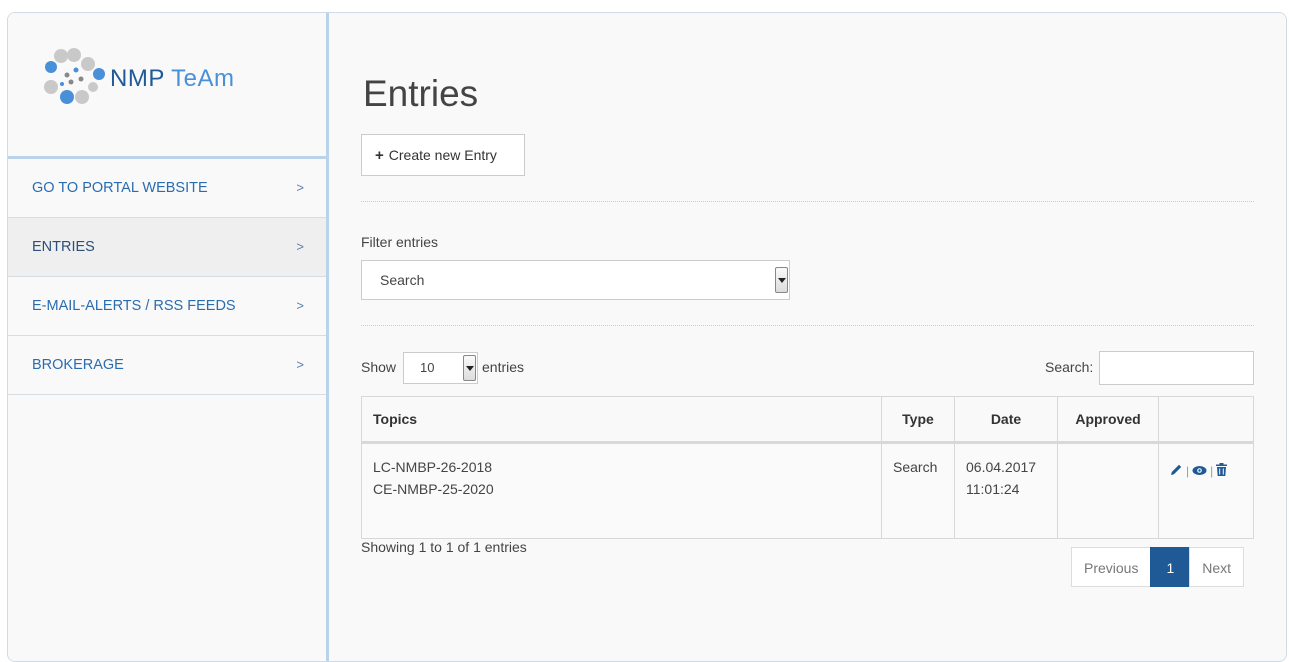  Describe the element at coordinates (993, 489) in the screenshot. I see `time-value: 11:01:24` at that location.